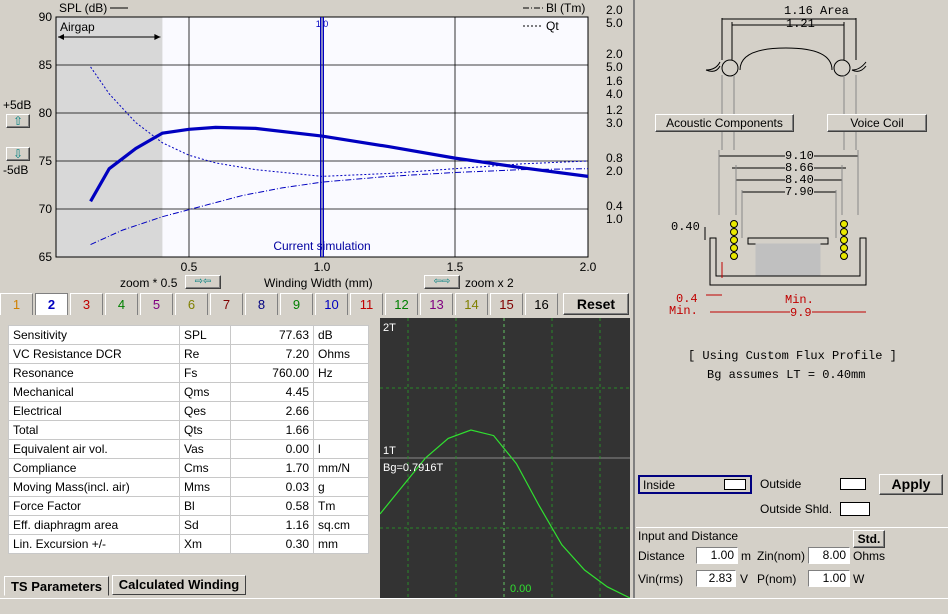  What do you see at coordinates (489, 283) in the screenshot?
I see `zoom-double-label: zoom x 2` at bounding box center [489, 283].